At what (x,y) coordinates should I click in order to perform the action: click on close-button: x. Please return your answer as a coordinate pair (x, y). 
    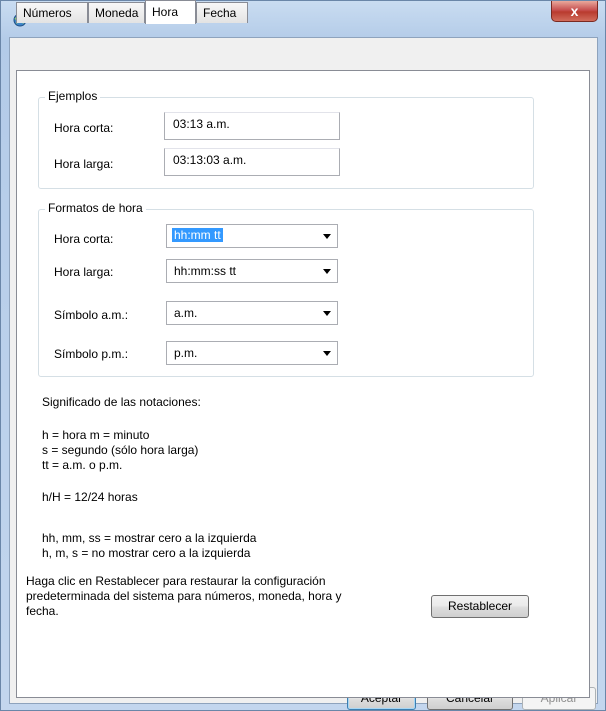
    Looking at the image, I should click on (574, 11).